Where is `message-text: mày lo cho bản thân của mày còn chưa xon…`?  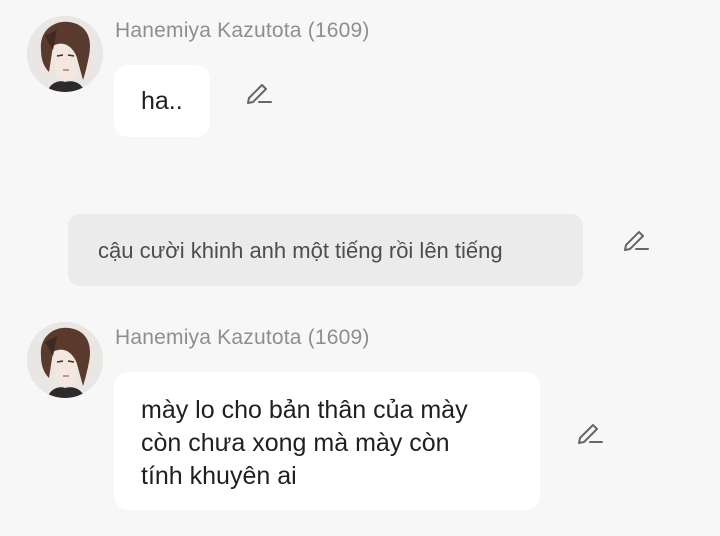
message-text: mày lo cho bản thân của mày còn chưa xon… is located at coordinates (304, 443).